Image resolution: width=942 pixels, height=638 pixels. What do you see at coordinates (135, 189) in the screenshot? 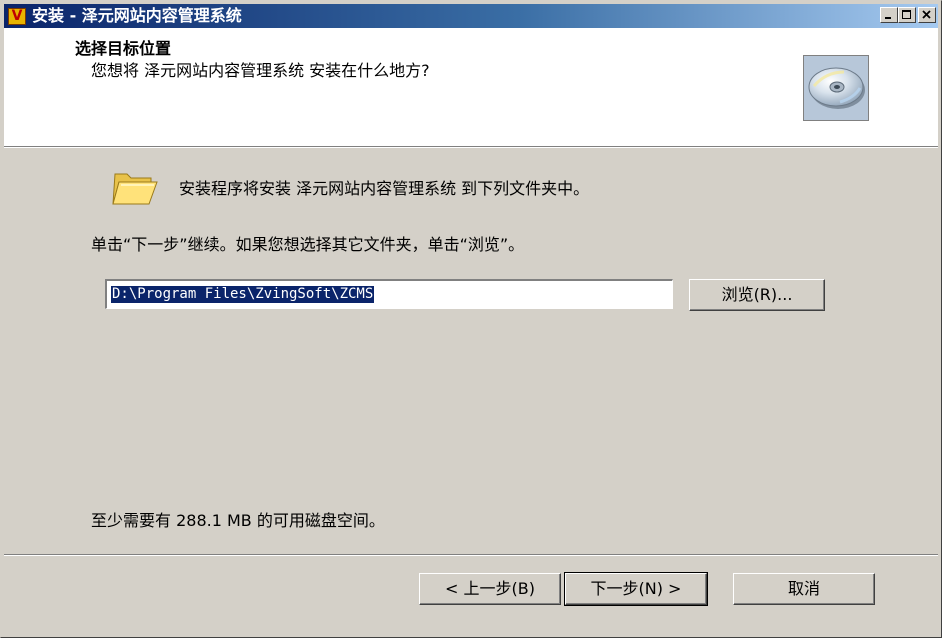
I see `folder-icon` at bounding box center [135, 189].